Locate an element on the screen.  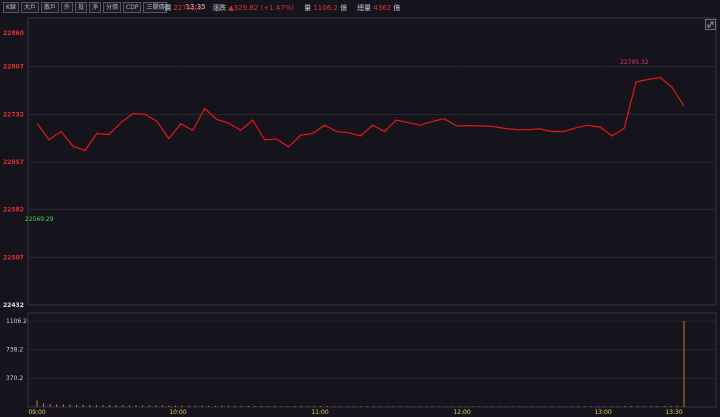
volume-tick-label: 370.2 is located at coordinates (14, 378).